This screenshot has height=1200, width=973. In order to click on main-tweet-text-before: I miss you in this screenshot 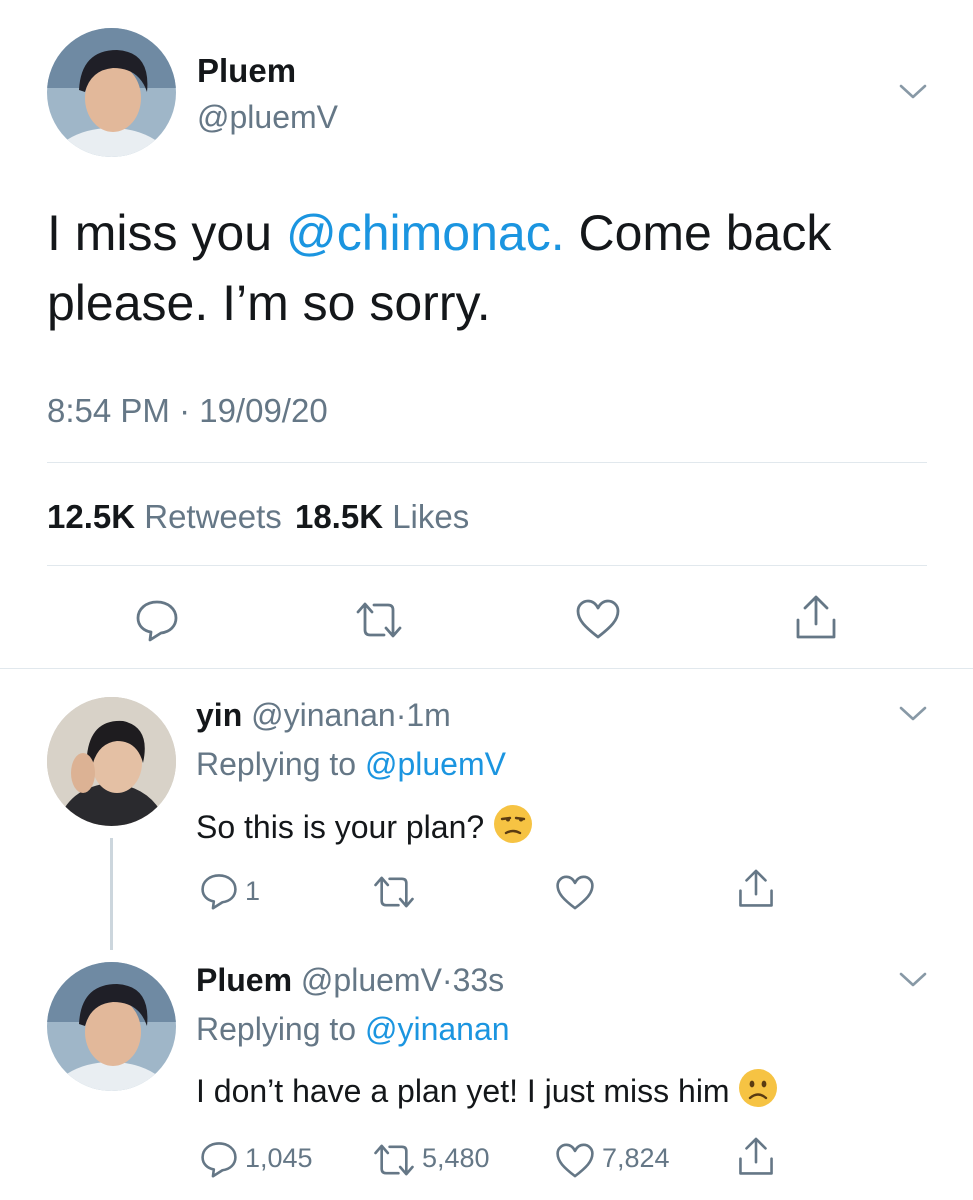, I will do `click(166, 233)`.